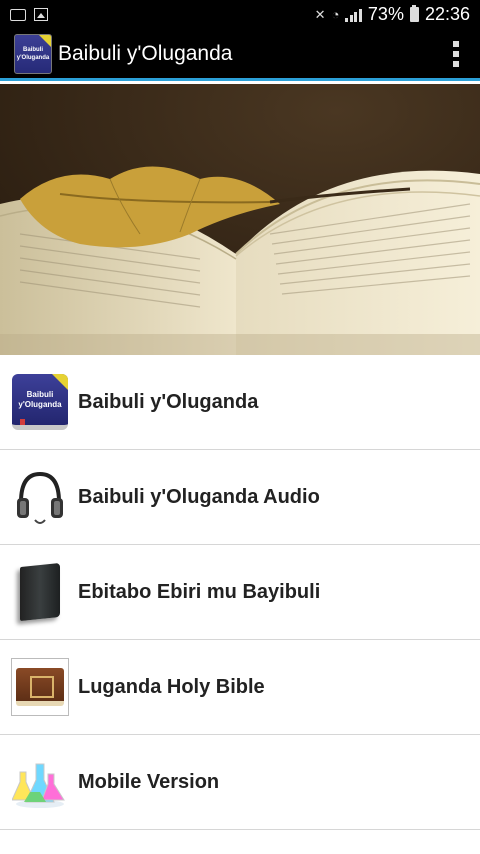 This screenshot has width=480, height=854. I want to click on headphones-icon, so click(40, 497).